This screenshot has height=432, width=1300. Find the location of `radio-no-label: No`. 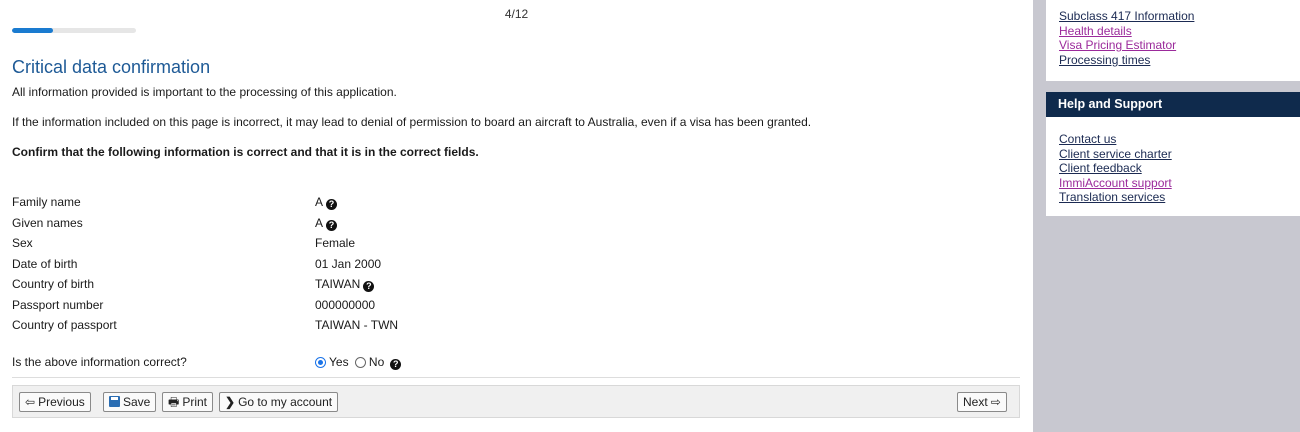

radio-no-label: No is located at coordinates (376, 362).